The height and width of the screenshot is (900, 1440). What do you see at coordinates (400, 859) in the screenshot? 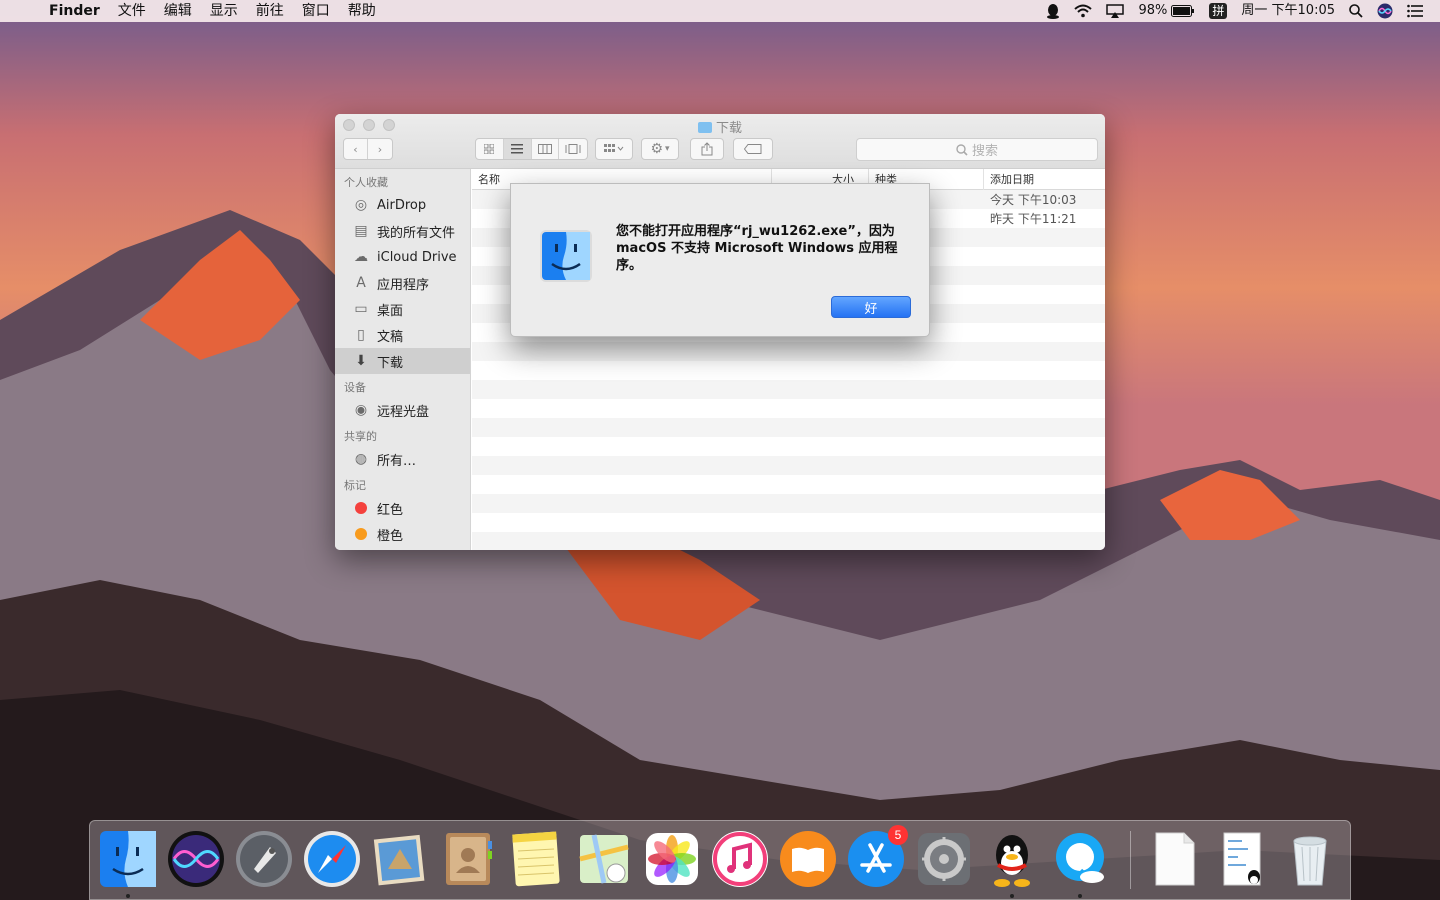
I see `dock-mail-icon` at bounding box center [400, 859].